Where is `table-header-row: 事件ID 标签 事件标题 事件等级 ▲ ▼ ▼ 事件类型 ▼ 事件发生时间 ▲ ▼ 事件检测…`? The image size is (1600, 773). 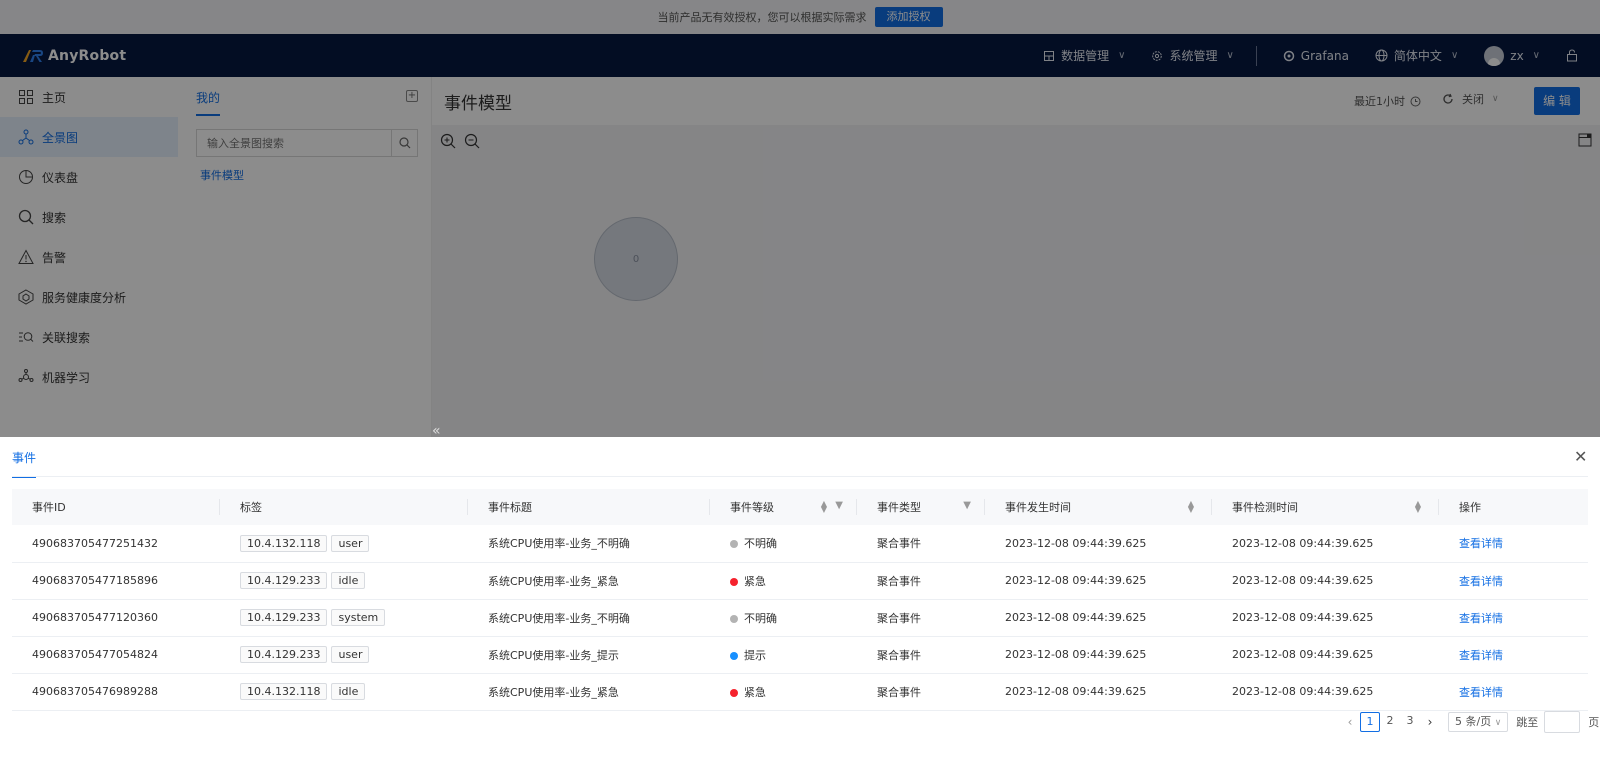 table-header-row: 事件ID 标签 事件标题 事件等级 ▲ ▼ ▼ 事件类型 ▼ 事件发生时间 ▲ ▼ 事件检测… is located at coordinates (800, 507).